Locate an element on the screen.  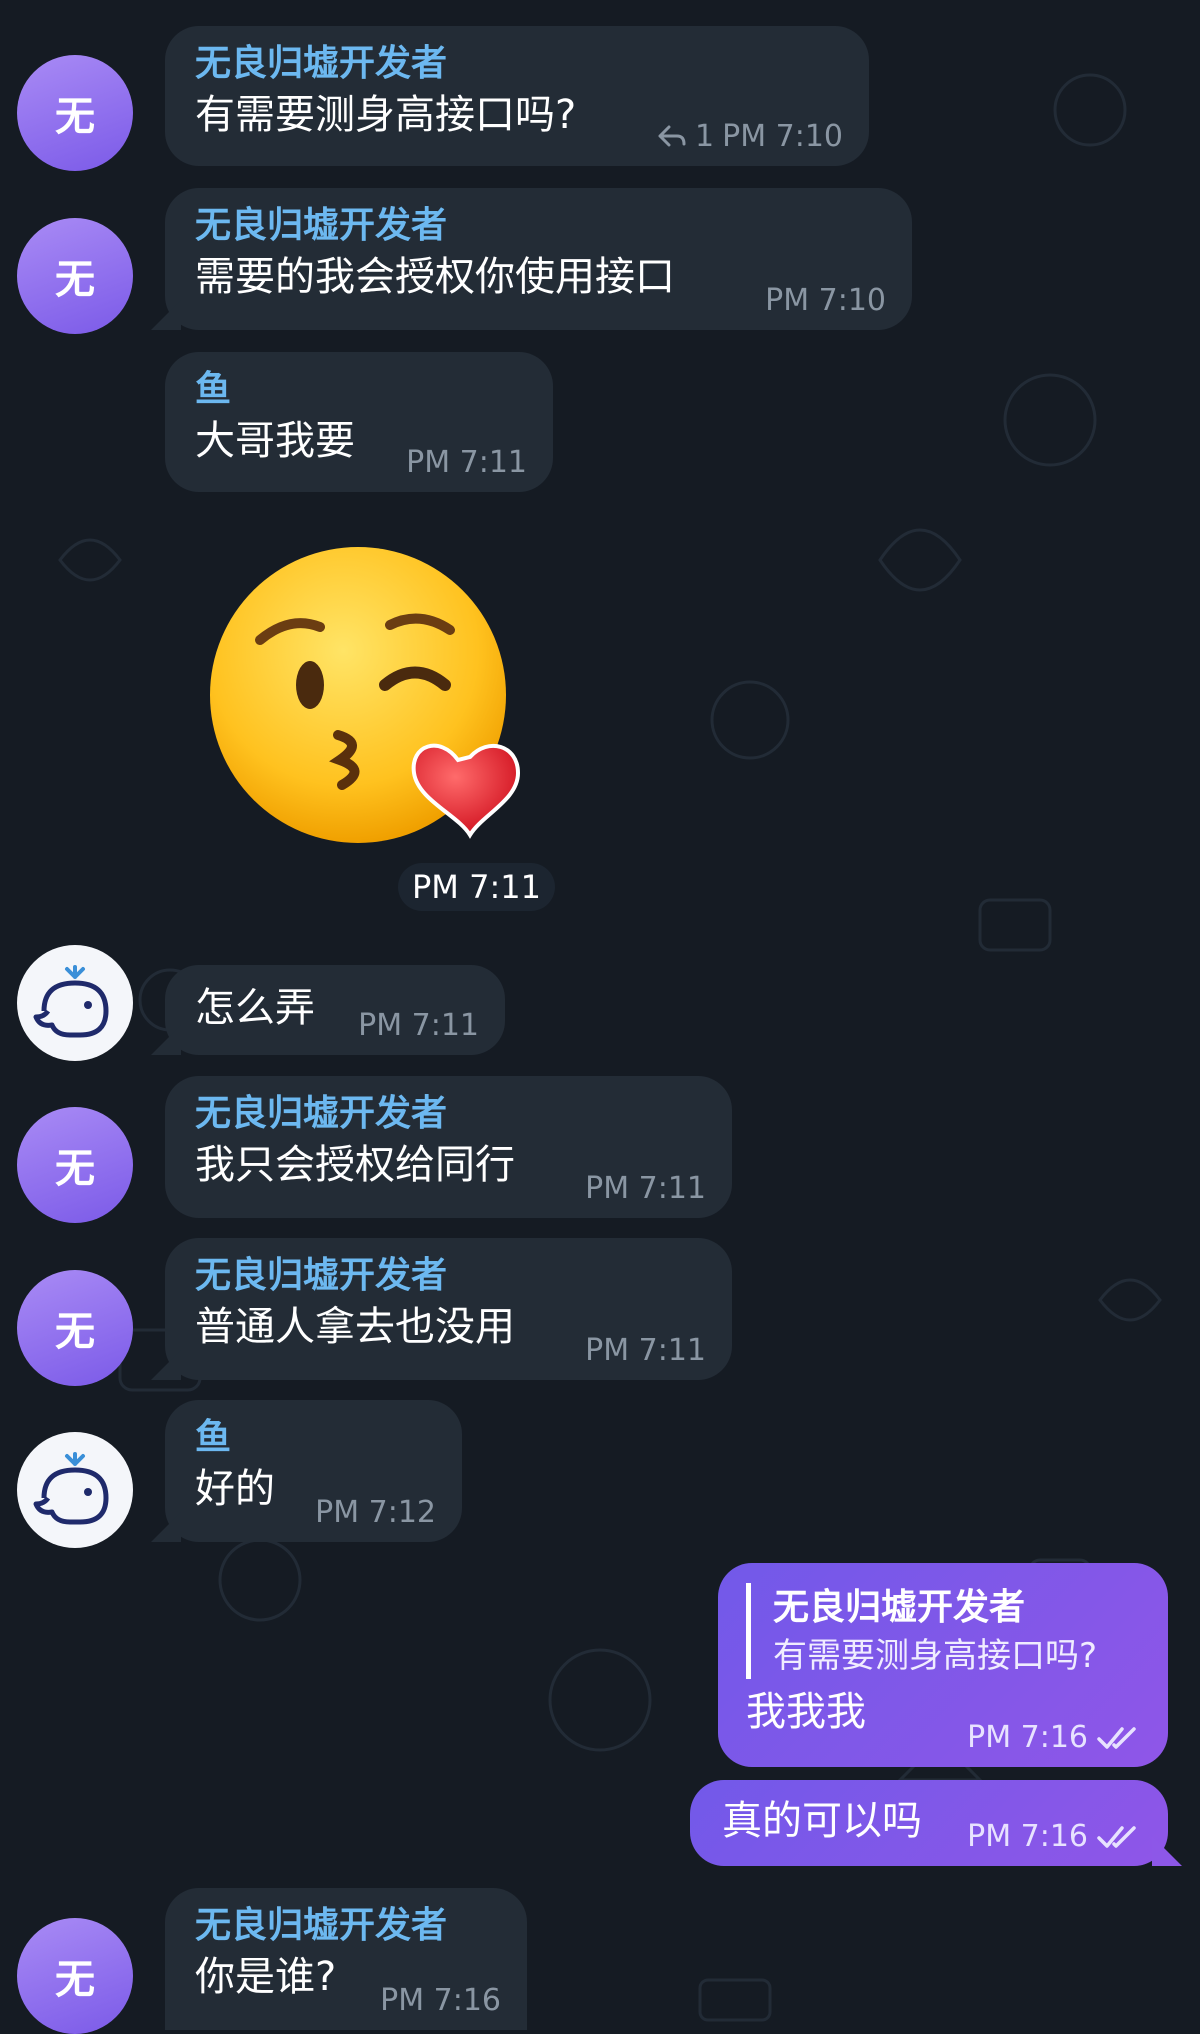
message-bubble: 无良归墟开发者 需要的我会授权你使用接口 PM 7:10 is located at coordinates (538, 259).